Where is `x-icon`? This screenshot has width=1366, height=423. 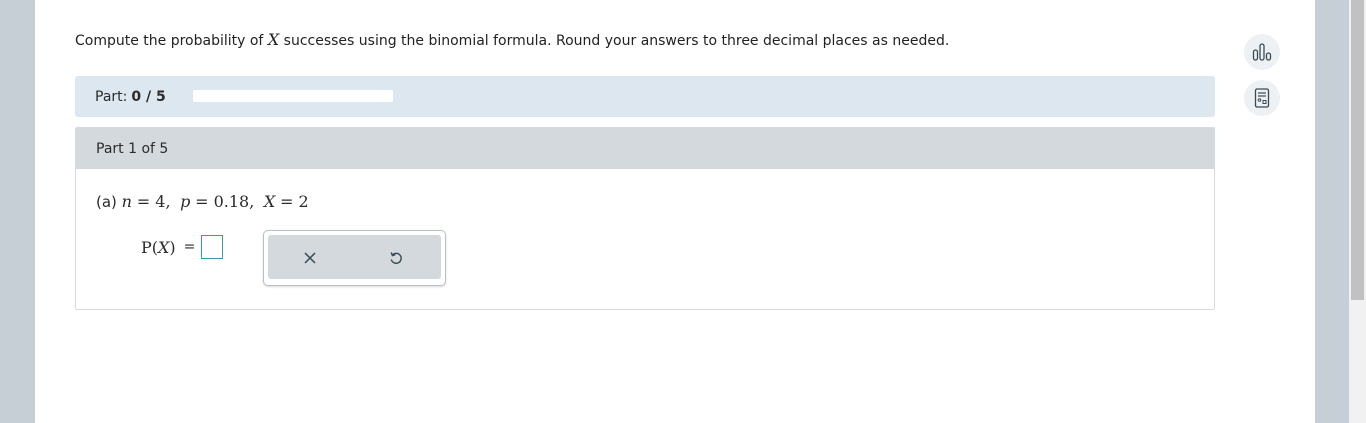
x-icon is located at coordinates (310, 258).